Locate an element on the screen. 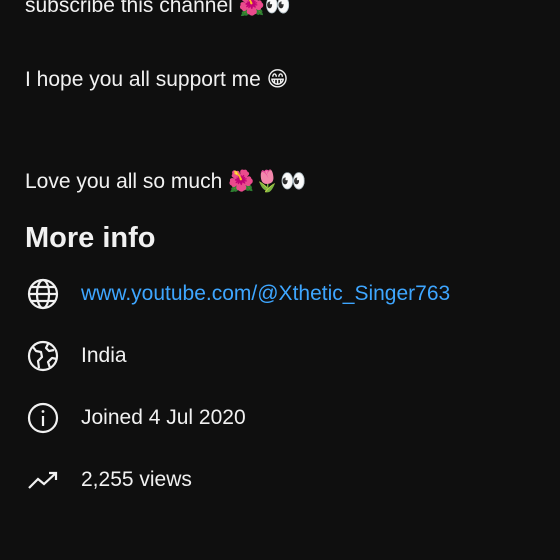  country-text: India is located at coordinates (104, 355).